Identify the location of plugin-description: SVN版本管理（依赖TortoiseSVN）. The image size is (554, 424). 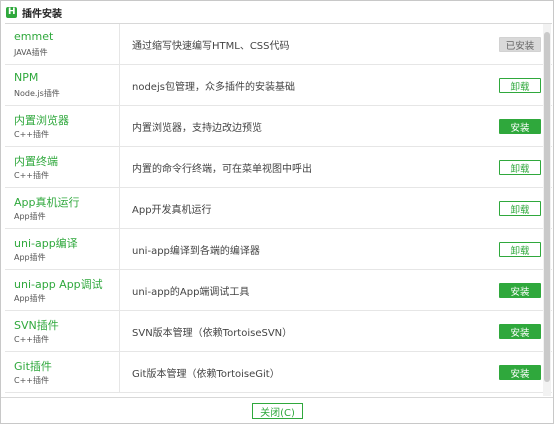
(212, 333).